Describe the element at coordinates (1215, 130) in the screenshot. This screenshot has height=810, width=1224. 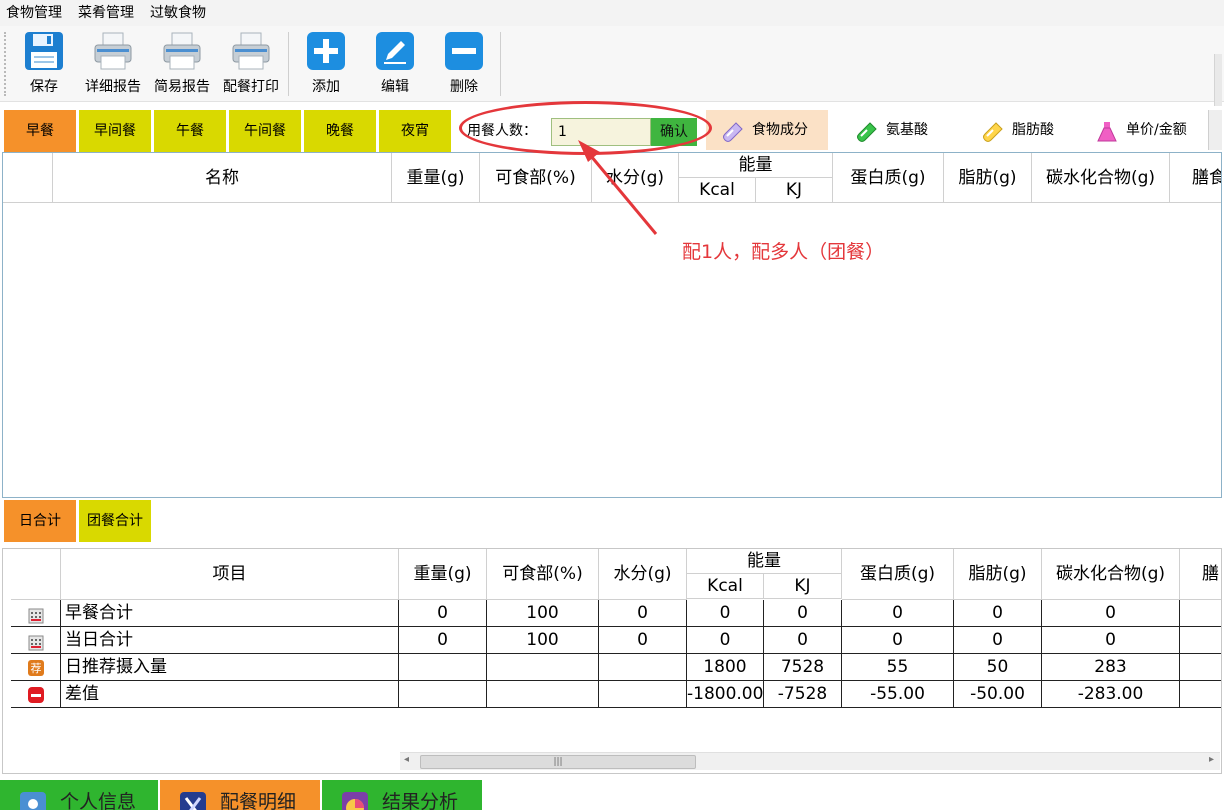
I see `tab-scroll-arrow` at that location.